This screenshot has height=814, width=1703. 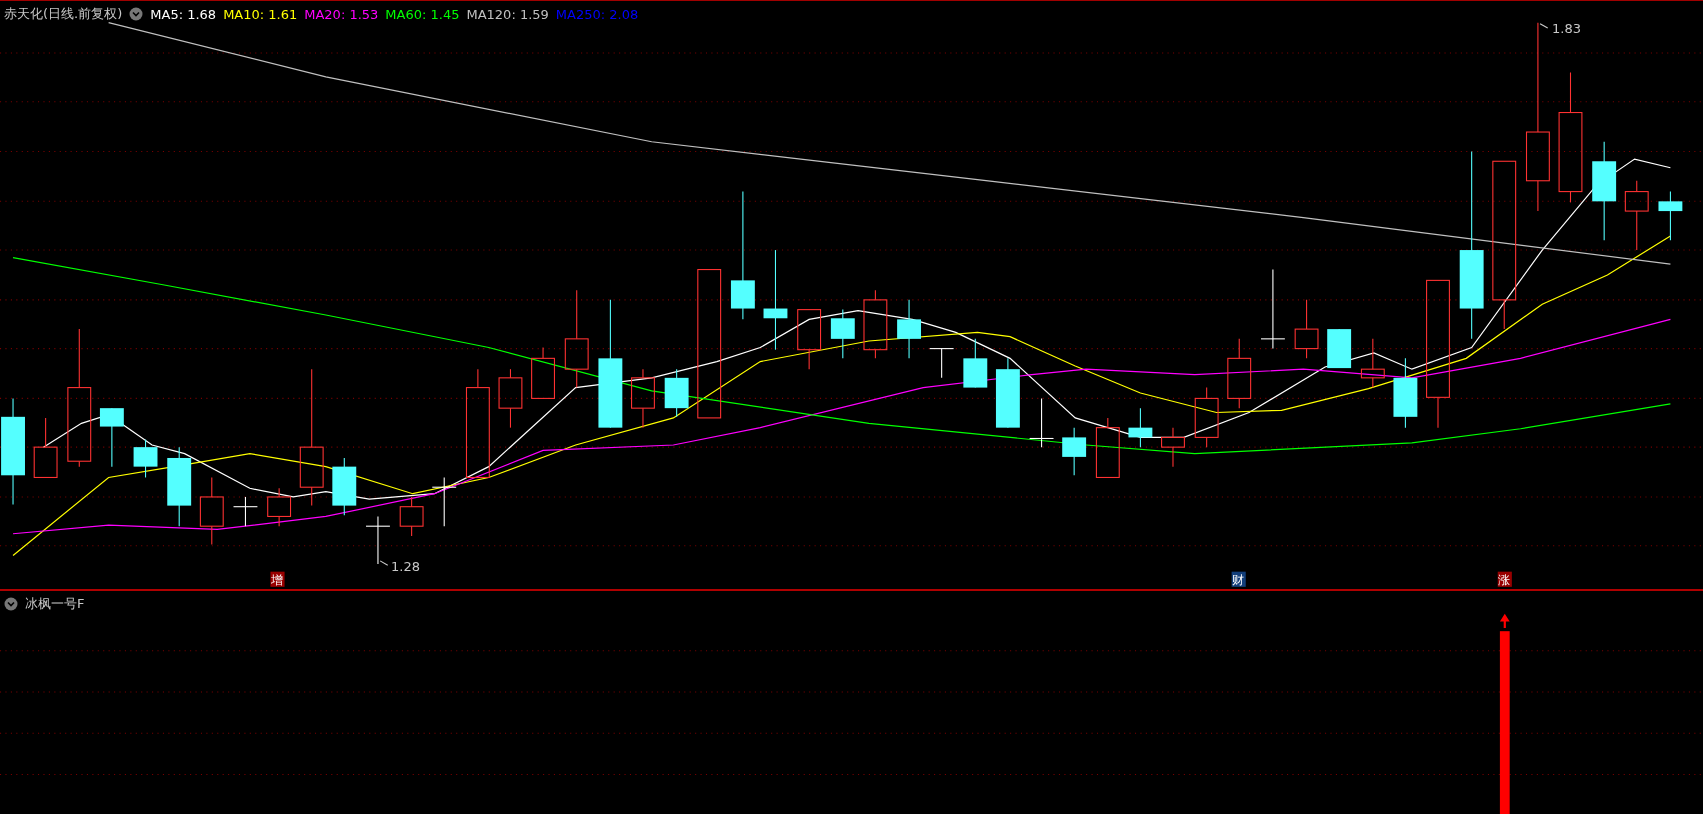 I want to click on moving-average-value: MA250: 2.08, so click(x=597, y=14).